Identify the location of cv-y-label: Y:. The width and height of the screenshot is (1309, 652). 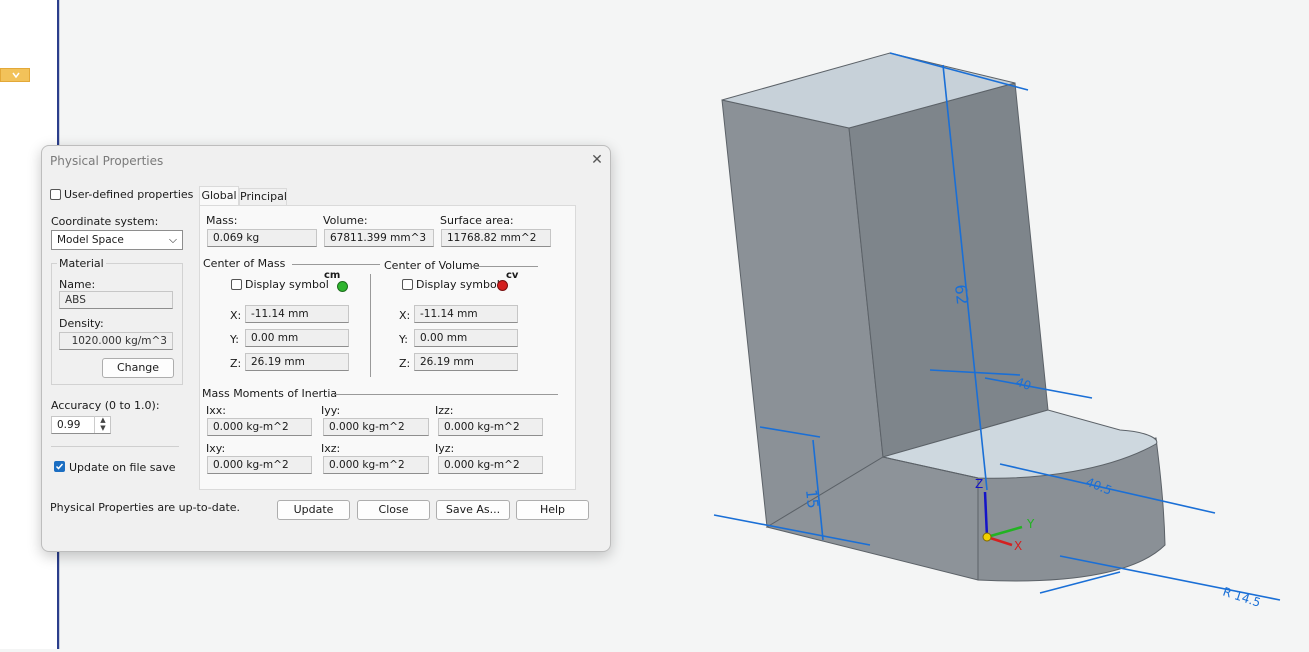
(403, 339).